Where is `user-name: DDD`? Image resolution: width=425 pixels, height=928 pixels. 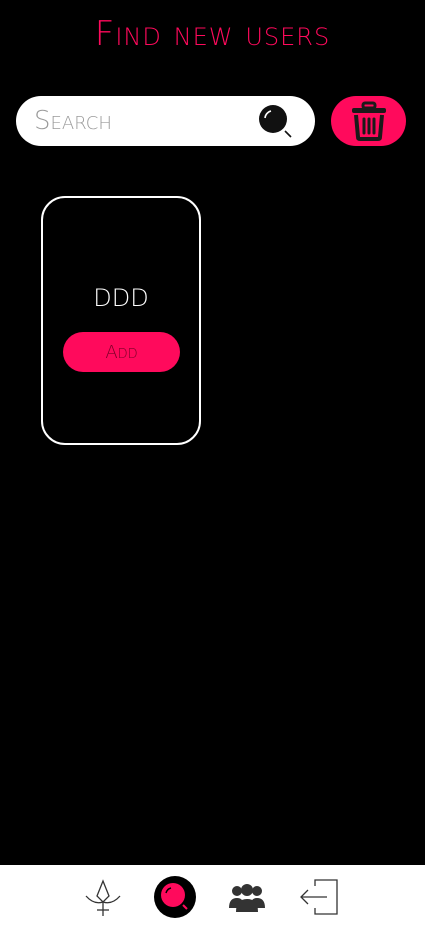 user-name: DDD is located at coordinates (121, 298).